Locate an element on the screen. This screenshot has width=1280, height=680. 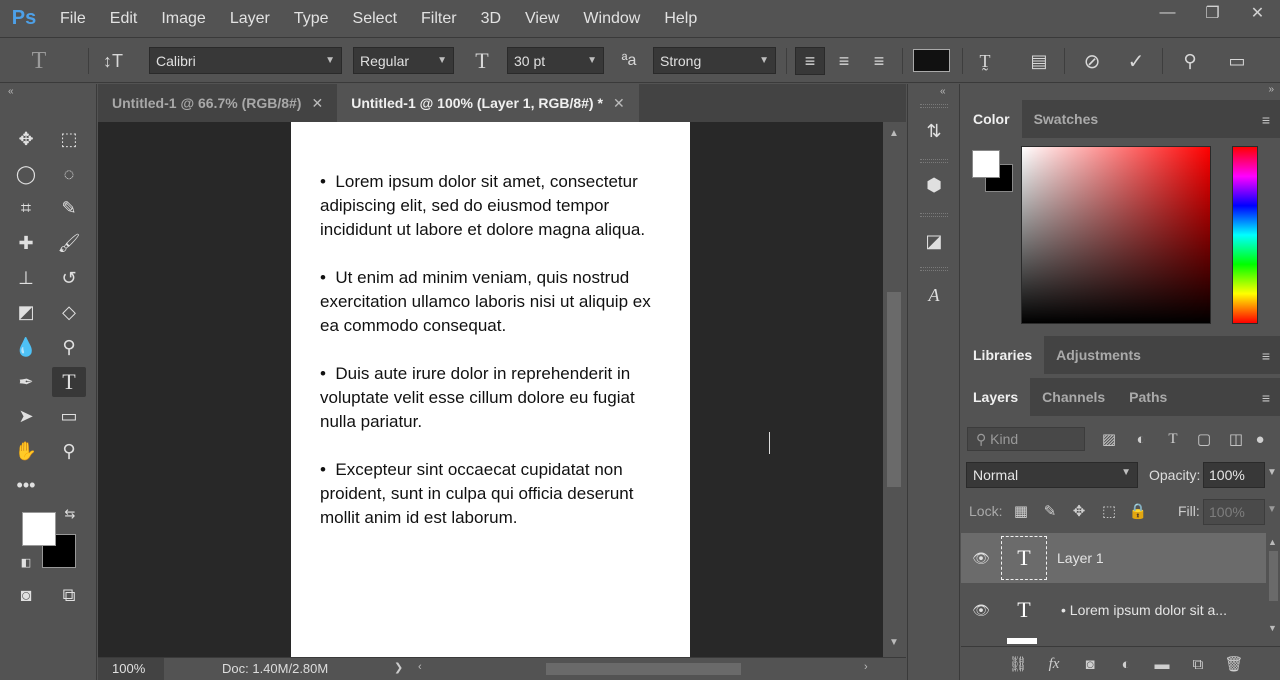
commit-checkmark-icon: ✓ is located at coordinates (1136, 61).